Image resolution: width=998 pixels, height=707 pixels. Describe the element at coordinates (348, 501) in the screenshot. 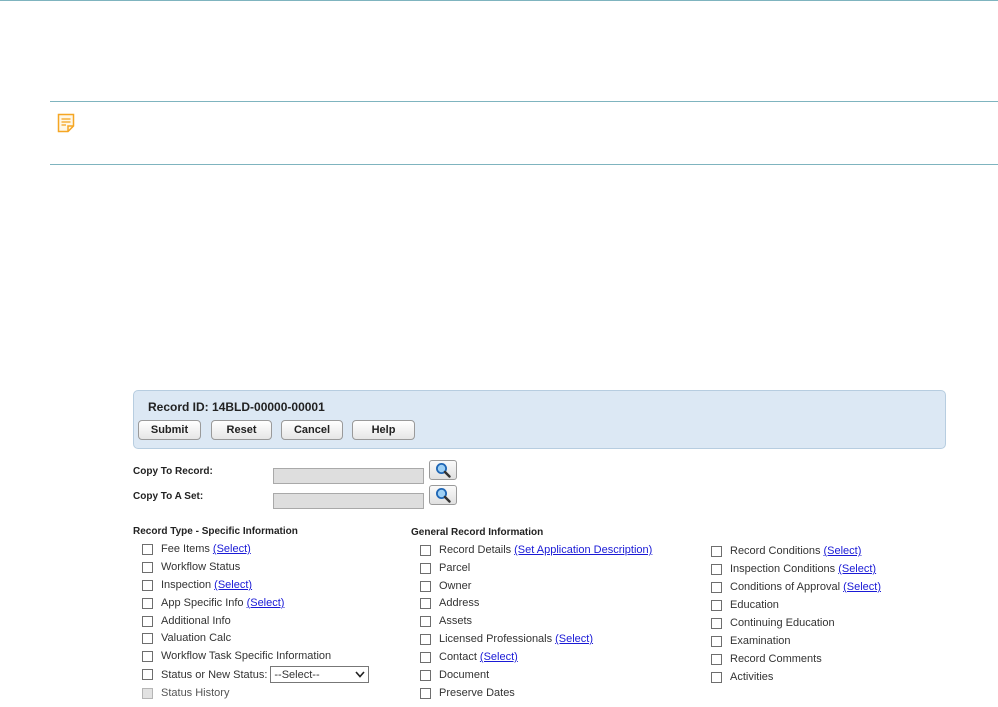

I see `copy-to-set-input` at that location.